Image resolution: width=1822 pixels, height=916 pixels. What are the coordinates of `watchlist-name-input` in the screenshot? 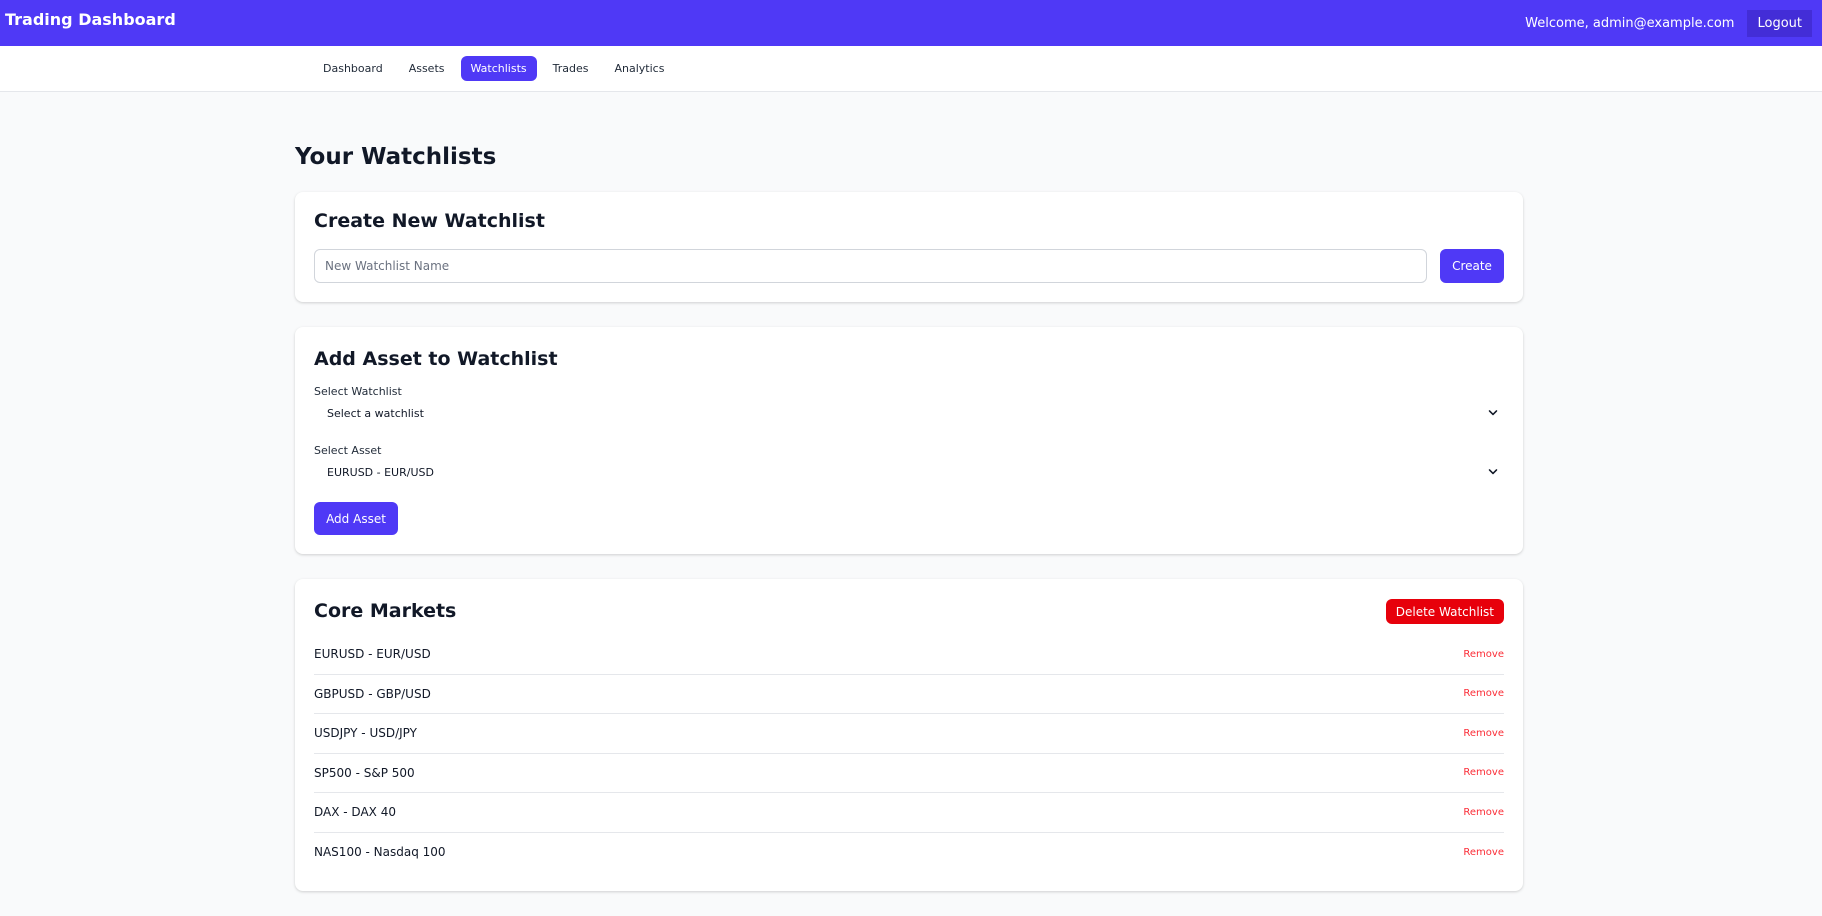 It's located at (870, 266).